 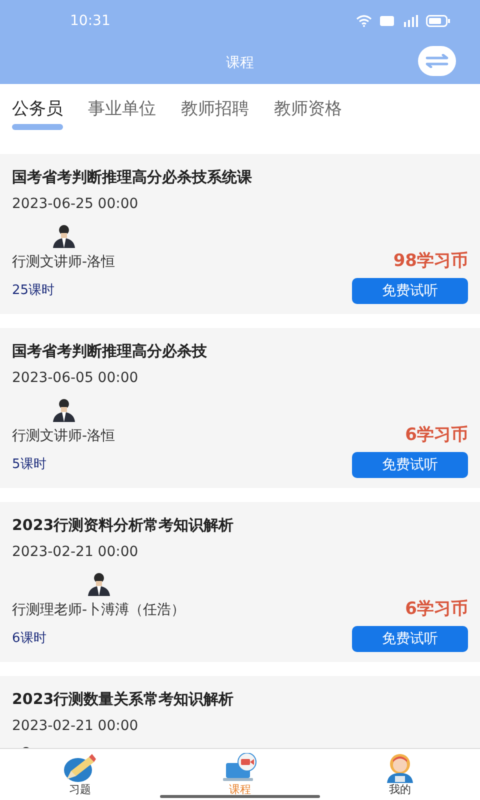 I want to click on course-card: 2023行测数量关系常考知识解析 2023-02-21 00:00, so click(x=240, y=712).